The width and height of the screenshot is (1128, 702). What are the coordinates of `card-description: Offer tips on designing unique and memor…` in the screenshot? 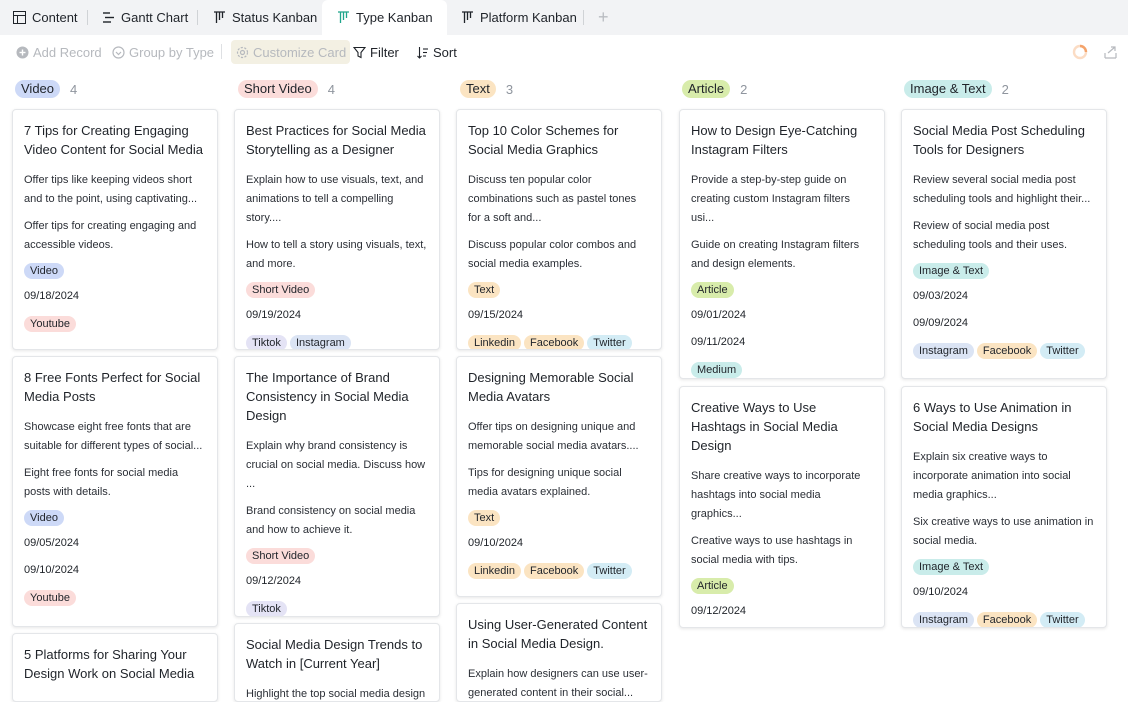 It's located at (553, 436).